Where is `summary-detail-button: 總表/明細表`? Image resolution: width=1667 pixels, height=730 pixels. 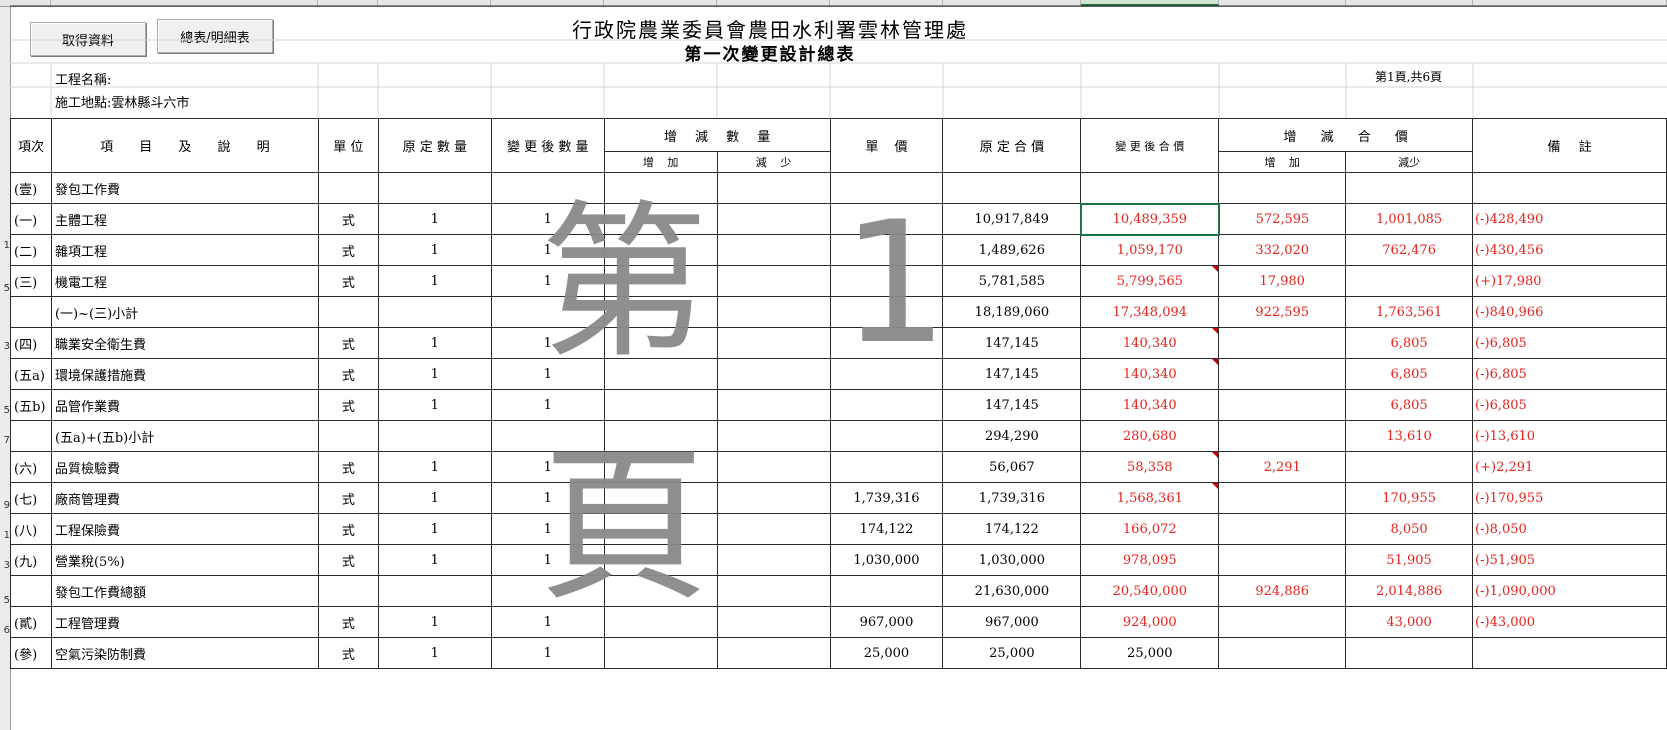
summary-detail-button: 總表/明細表 is located at coordinates (215, 36).